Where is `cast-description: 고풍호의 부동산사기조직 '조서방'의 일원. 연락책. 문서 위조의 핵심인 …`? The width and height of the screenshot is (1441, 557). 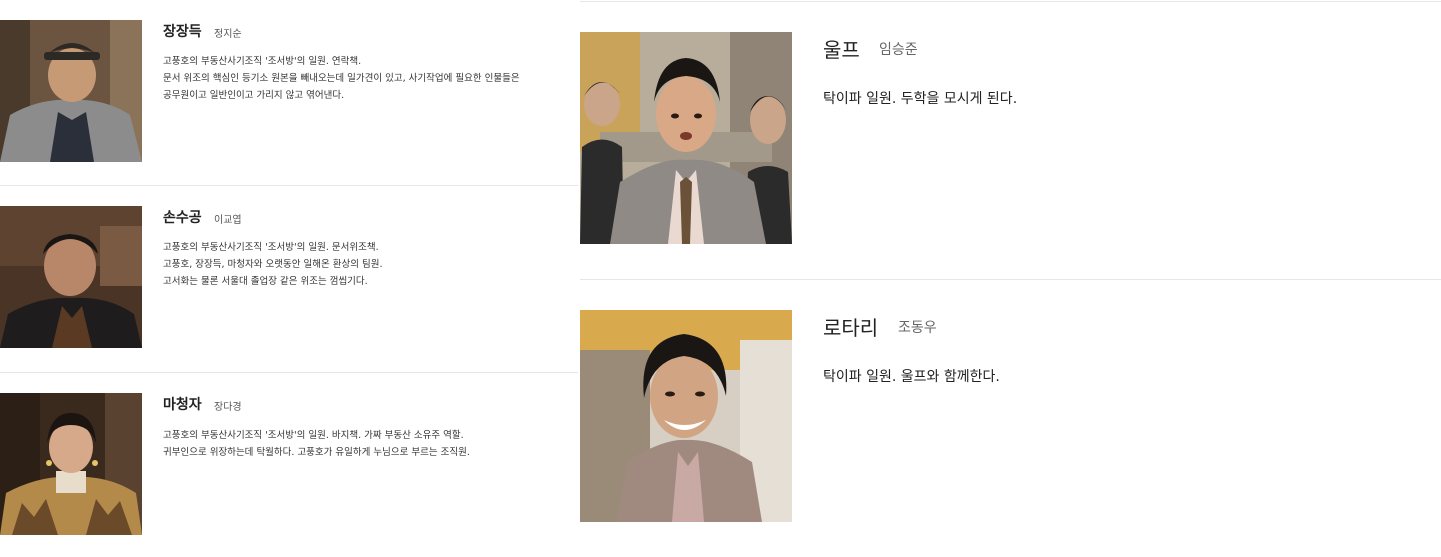
cast-description: 고풍호의 부동산사기조직 '조서방'의 일원. 연락책. 문서 위조의 핵심인 … is located at coordinates (363, 78).